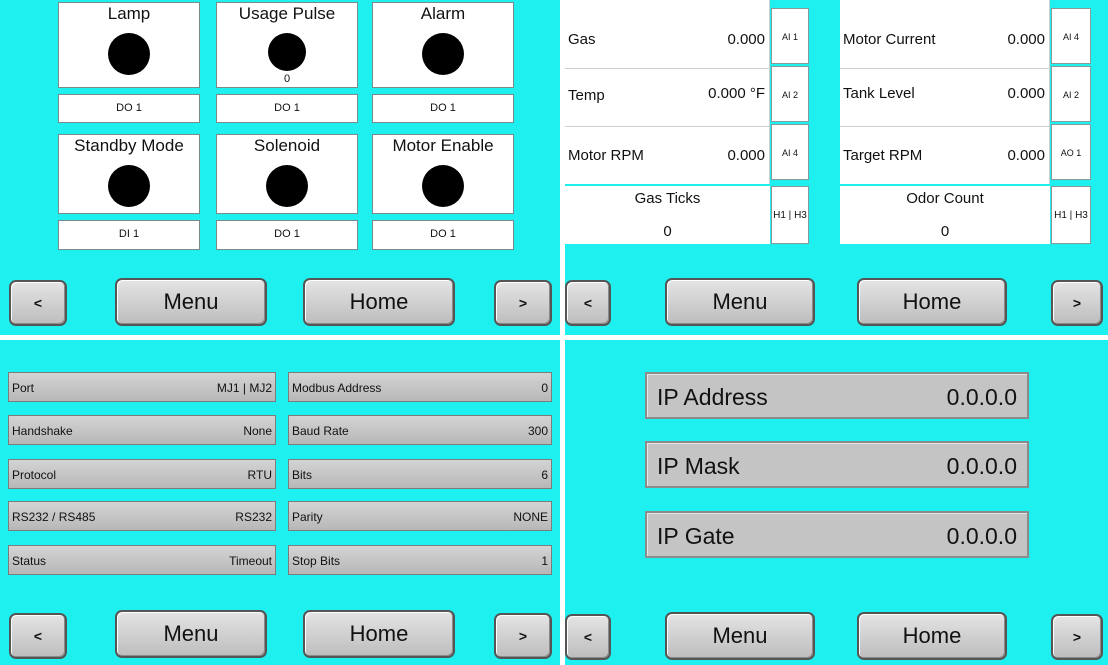 Image resolution: width=1108 pixels, height=665 pixels. What do you see at coordinates (790, 152) in the screenshot?
I see `channel-tag: AI 4` at bounding box center [790, 152].